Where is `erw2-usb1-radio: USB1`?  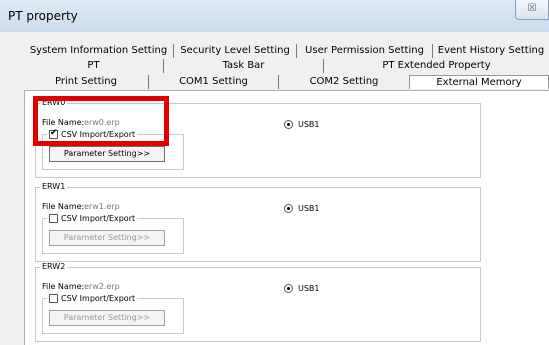 erw2-usb1-radio: USB1 is located at coordinates (302, 288).